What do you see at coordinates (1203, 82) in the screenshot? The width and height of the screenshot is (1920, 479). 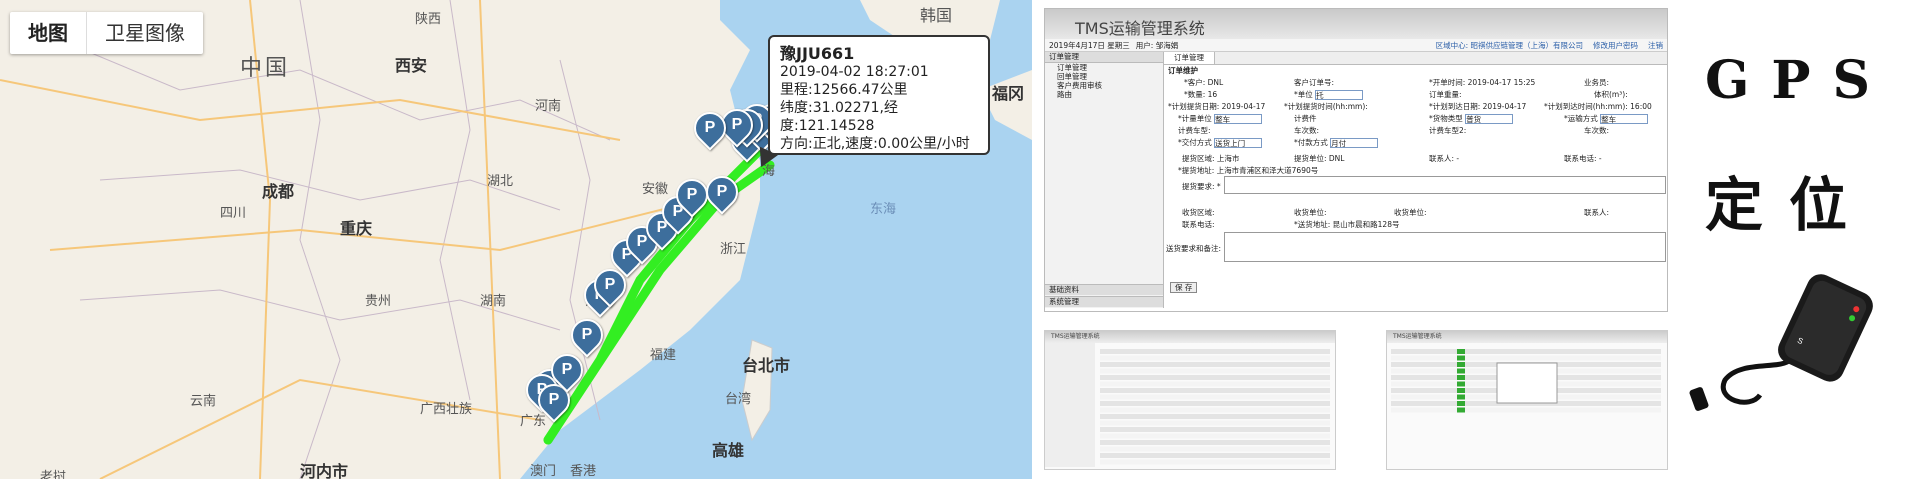 I see `field-customer: *客户: DNL` at bounding box center [1203, 82].